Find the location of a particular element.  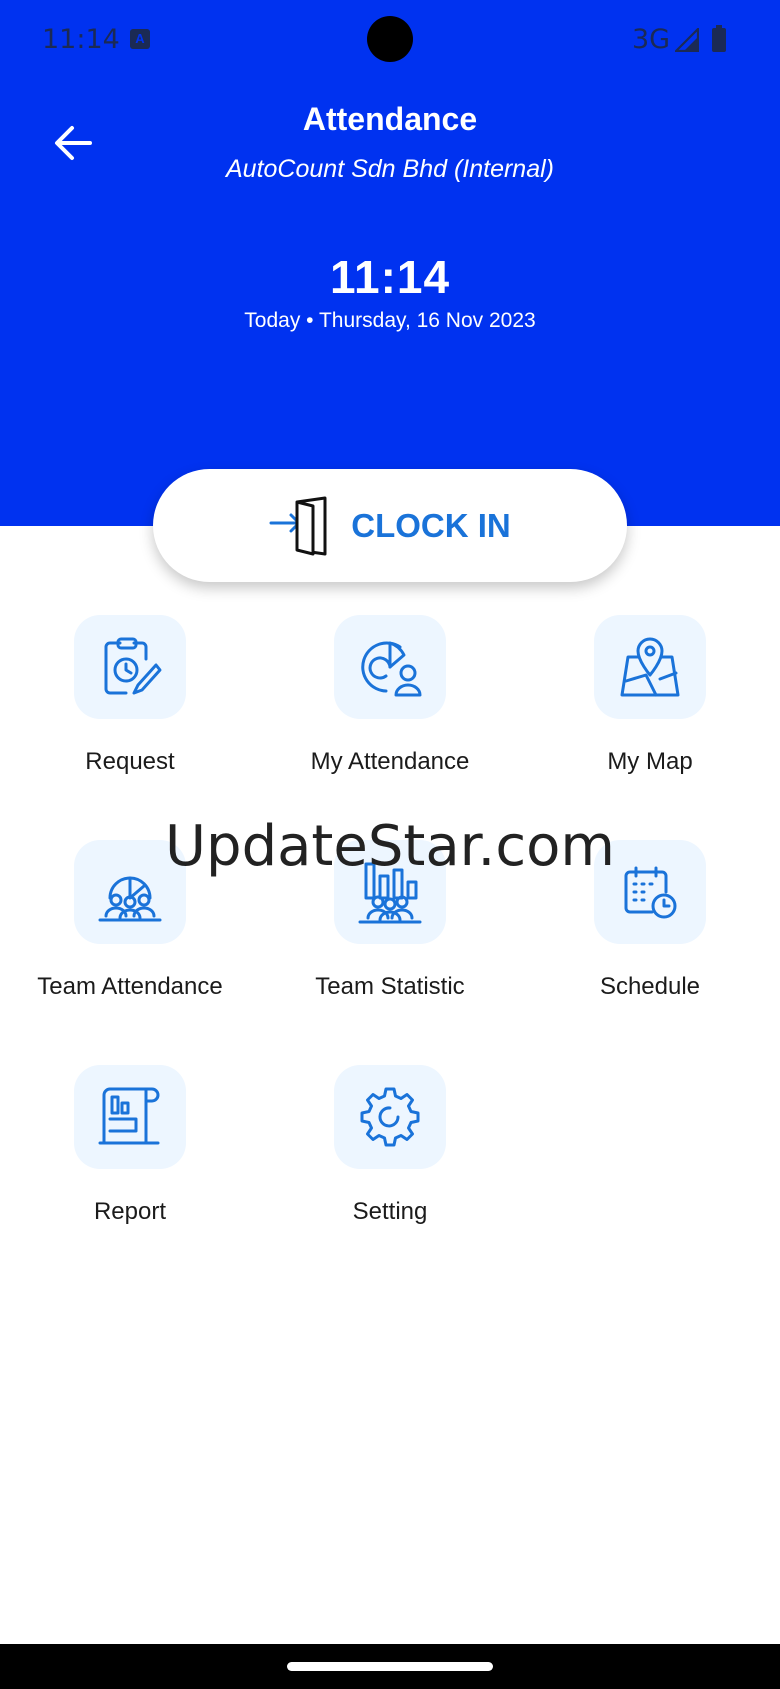

map-pin-icon is located at coordinates (650, 667).